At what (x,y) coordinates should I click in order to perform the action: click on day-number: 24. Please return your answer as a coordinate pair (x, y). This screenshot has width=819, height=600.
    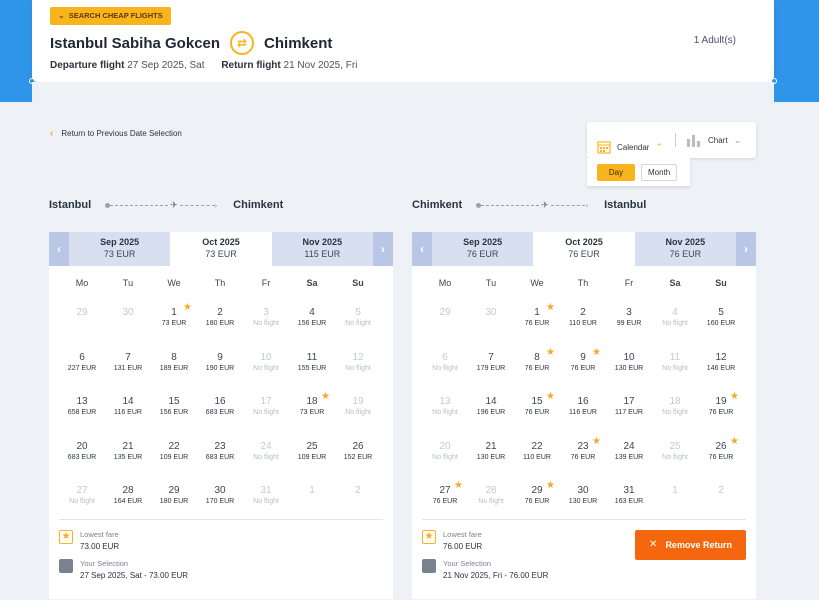
    Looking at the image, I should click on (629, 446).